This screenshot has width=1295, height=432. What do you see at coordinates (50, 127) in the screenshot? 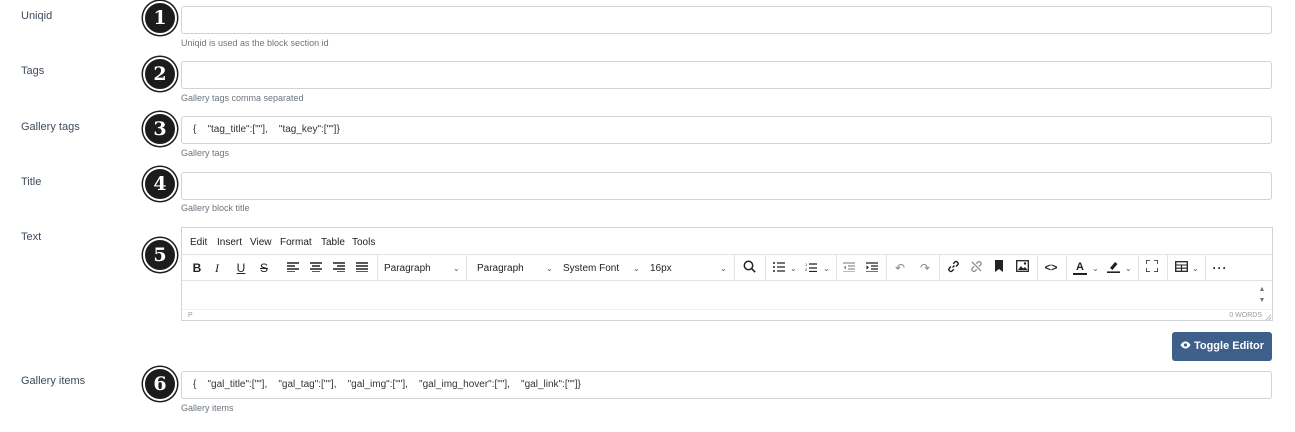
I see `gallery-tags-label: Gallery tags` at bounding box center [50, 127].